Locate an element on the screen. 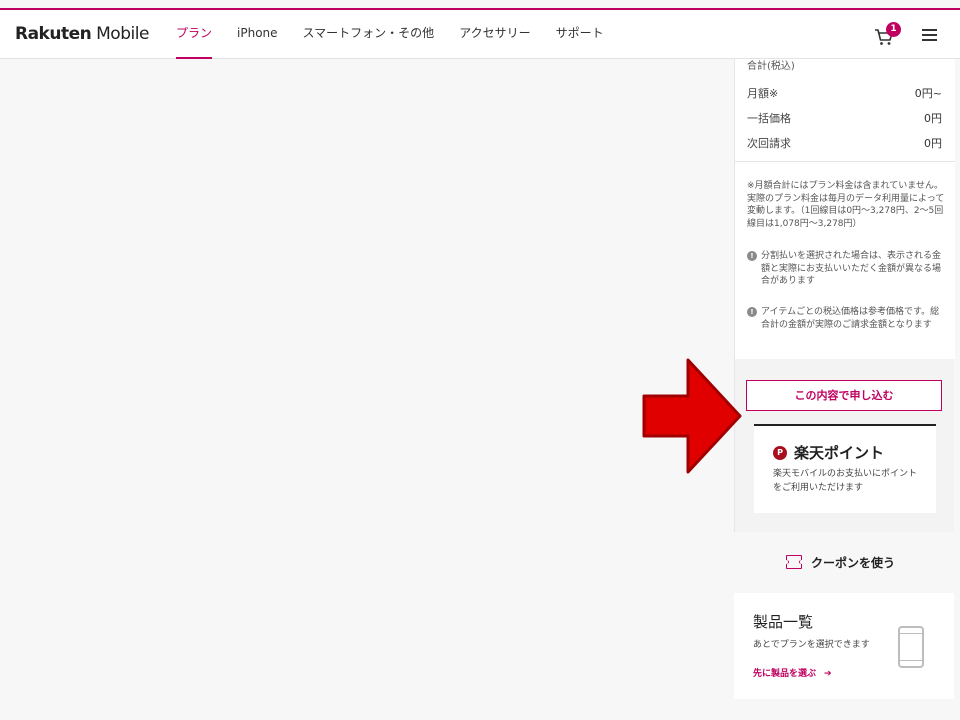 Image resolution: width=960 pixels, height=720 pixels. nav-item-smartphone: スマートフォン・その他 is located at coordinates (369, 34).